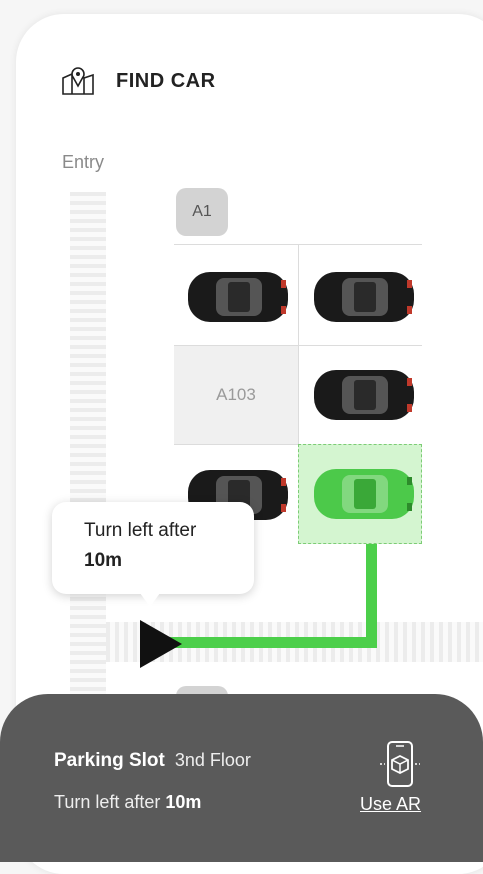  Describe the element at coordinates (212, 760) in the screenshot. I see `floor-label: 3nd Floor` at that location.